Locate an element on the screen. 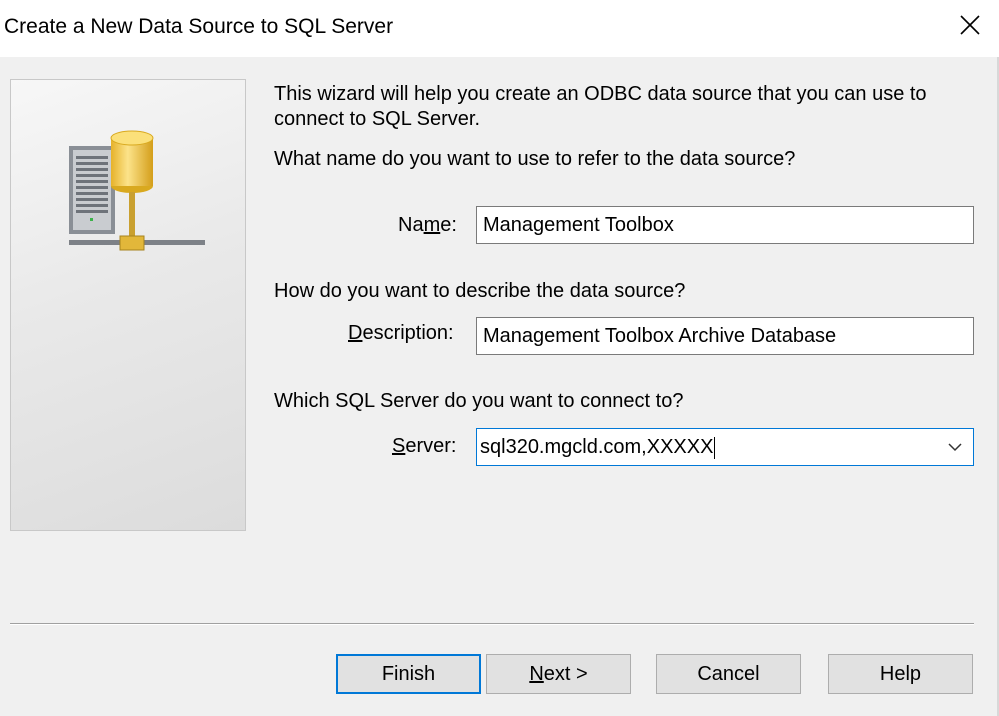  server-label-accel: S is located at coordinates (398, 446).